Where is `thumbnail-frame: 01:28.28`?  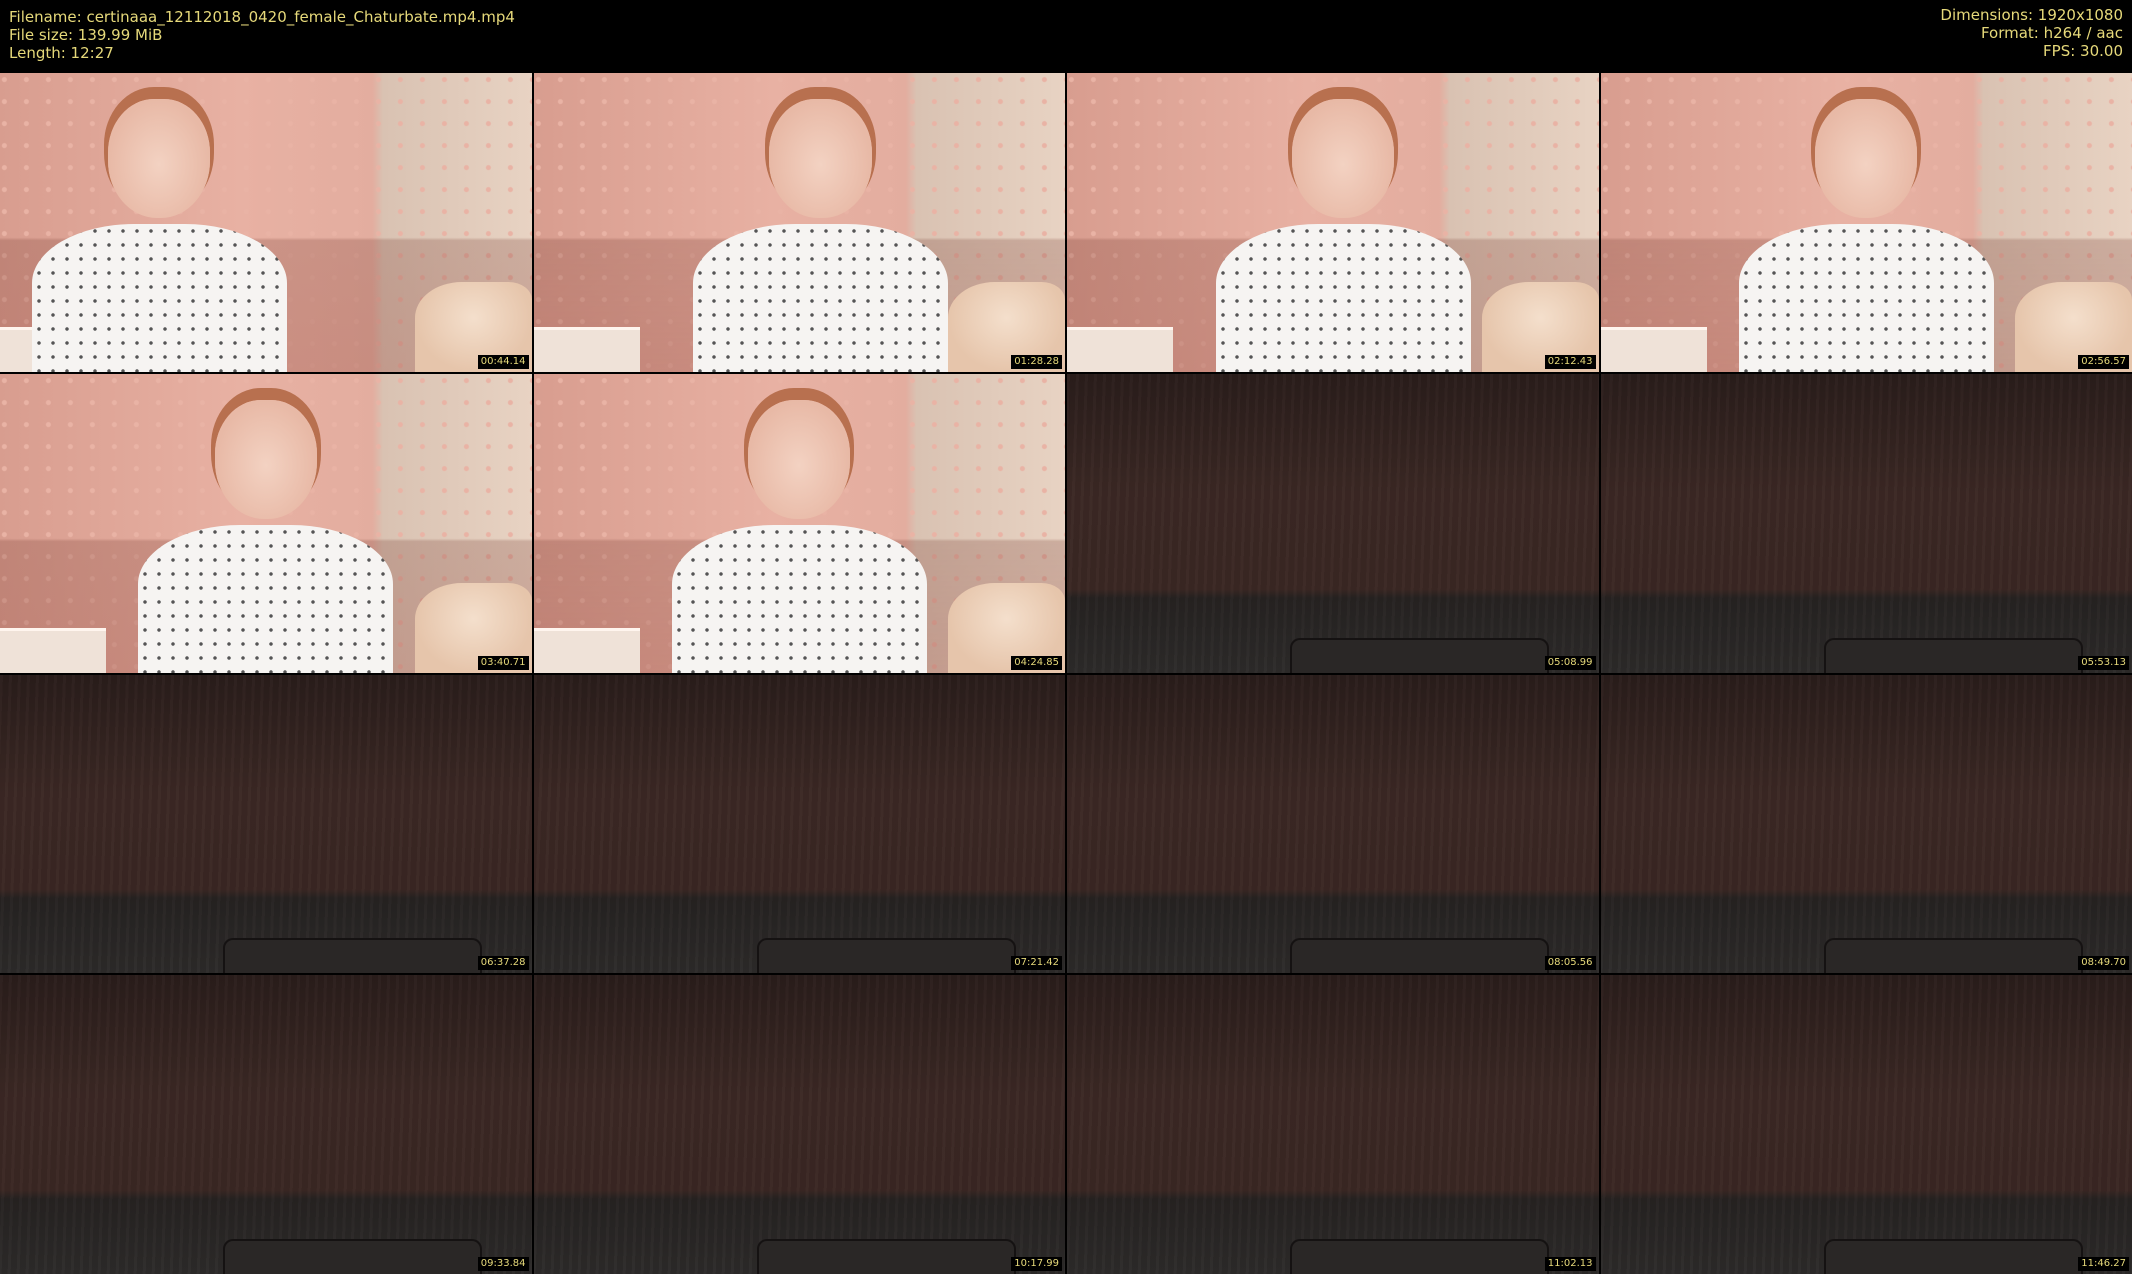
thumbnail-frame: 01:28.28 is located at coordinates (799, 222).